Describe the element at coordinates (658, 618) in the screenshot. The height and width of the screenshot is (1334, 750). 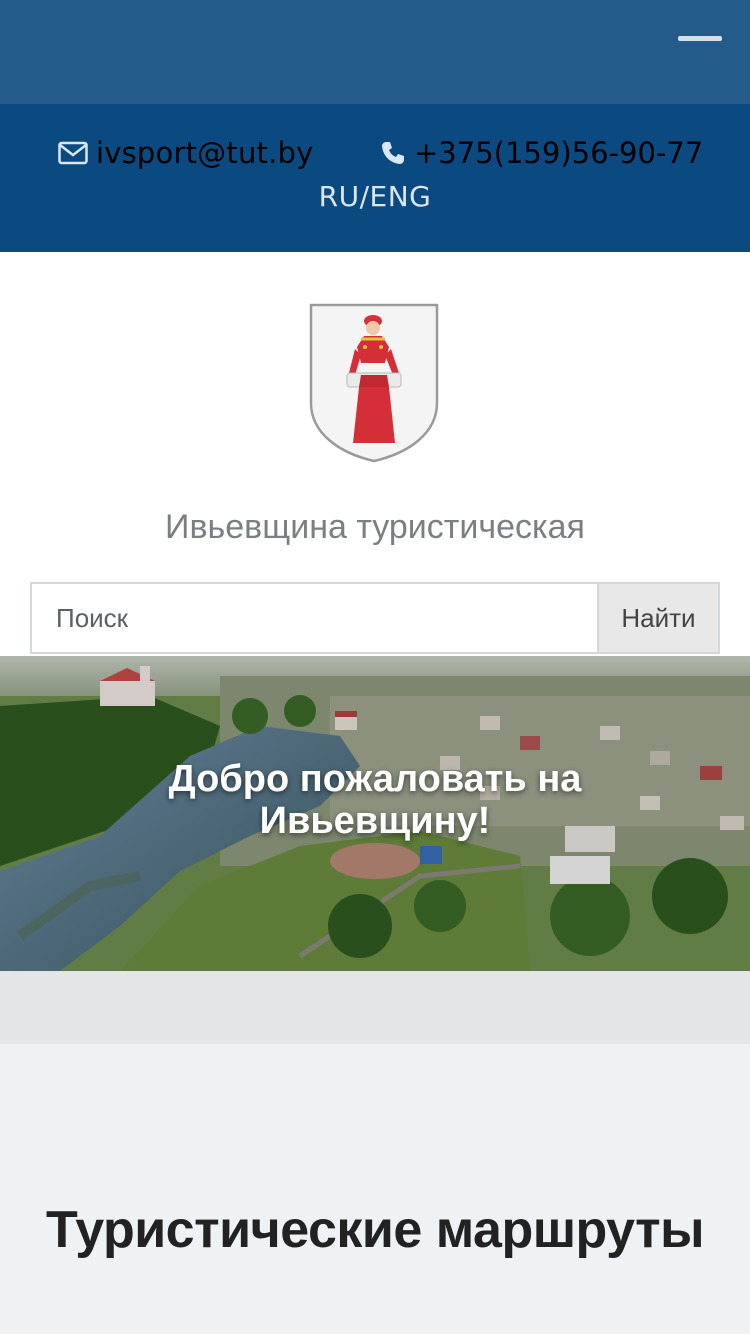
I see `search-button: Найти` at that location.